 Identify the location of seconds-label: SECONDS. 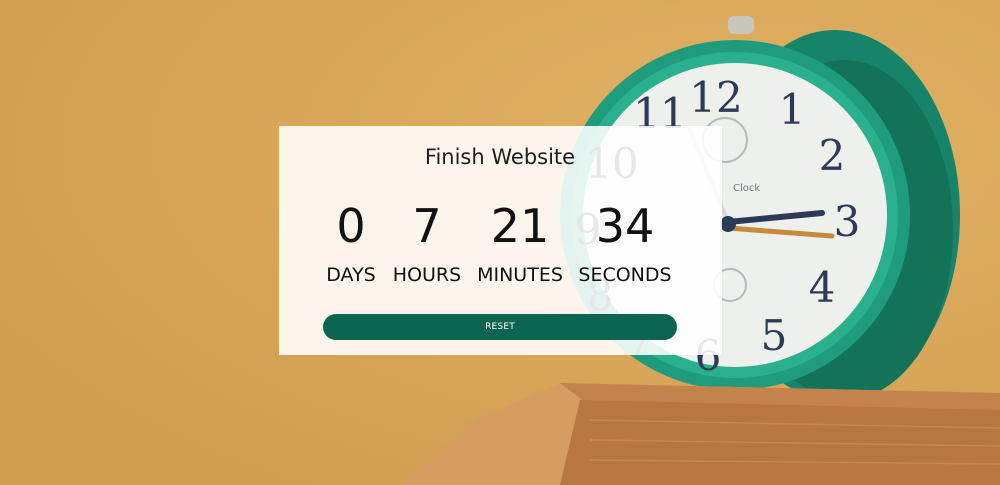
(625, 275).